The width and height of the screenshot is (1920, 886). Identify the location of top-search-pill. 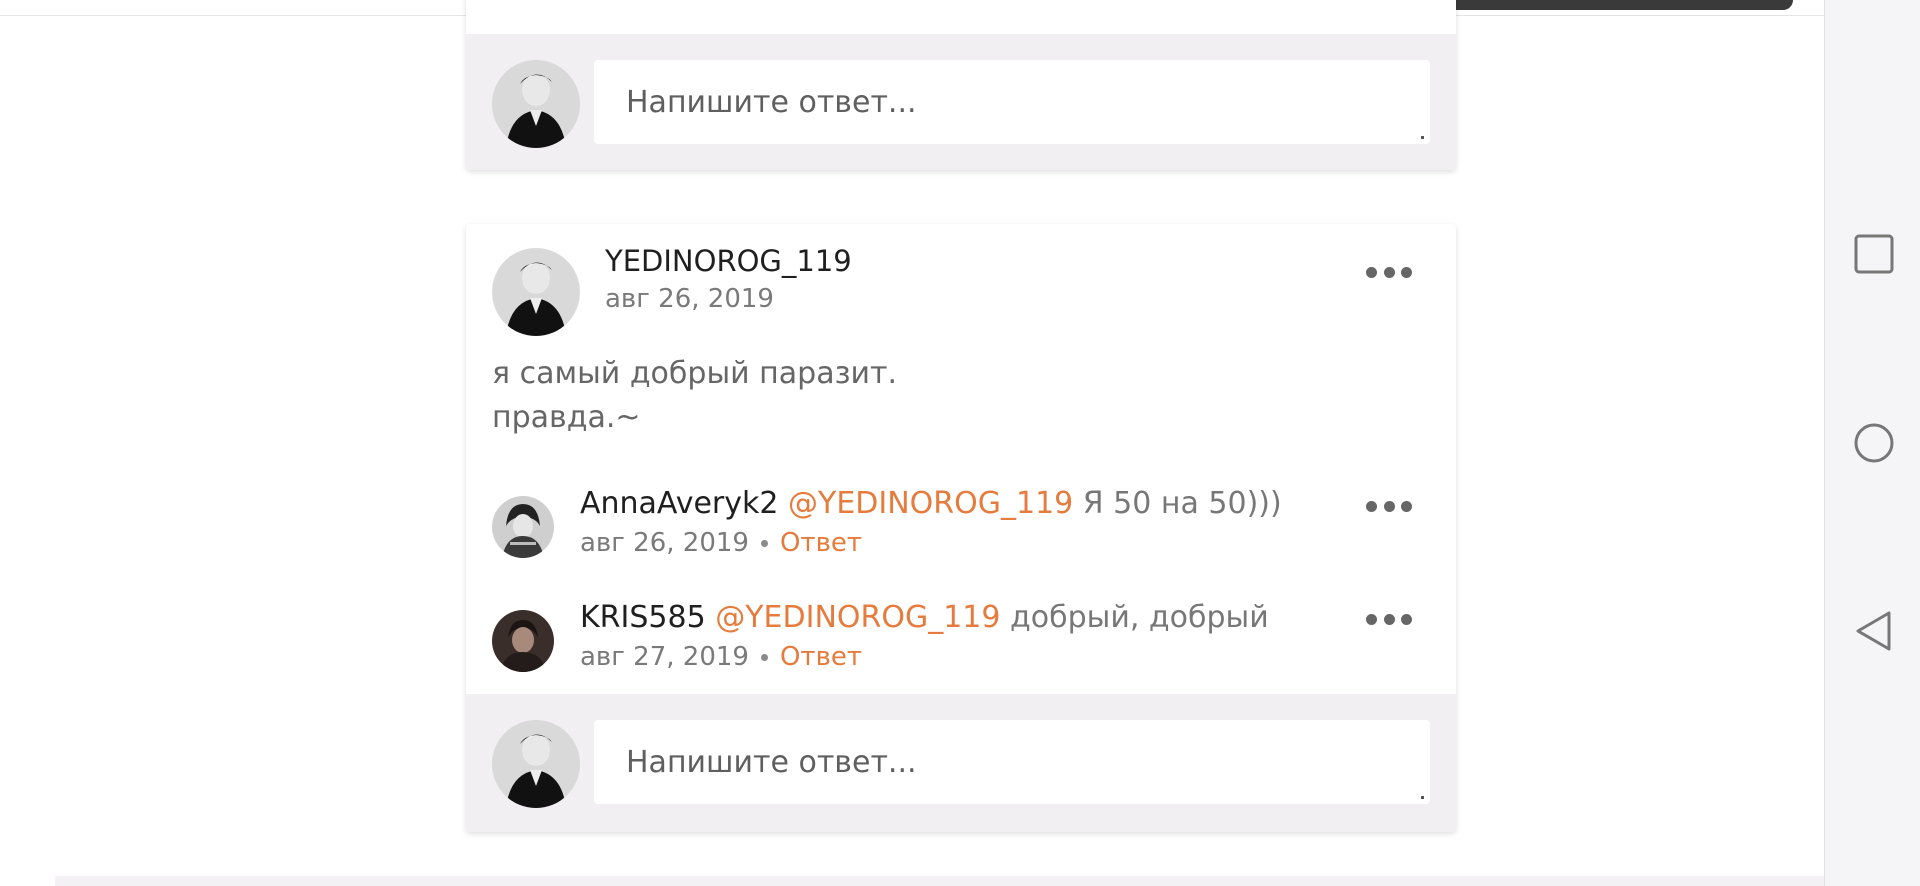
(1603, 5).